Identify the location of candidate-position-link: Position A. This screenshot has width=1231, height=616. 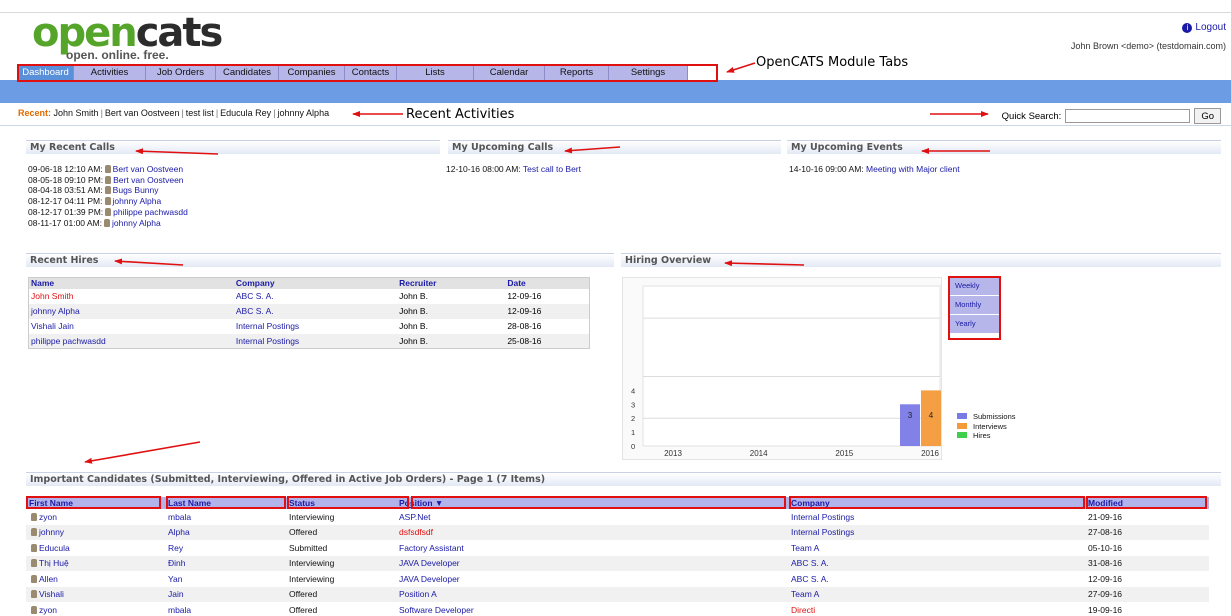
(418, 594).